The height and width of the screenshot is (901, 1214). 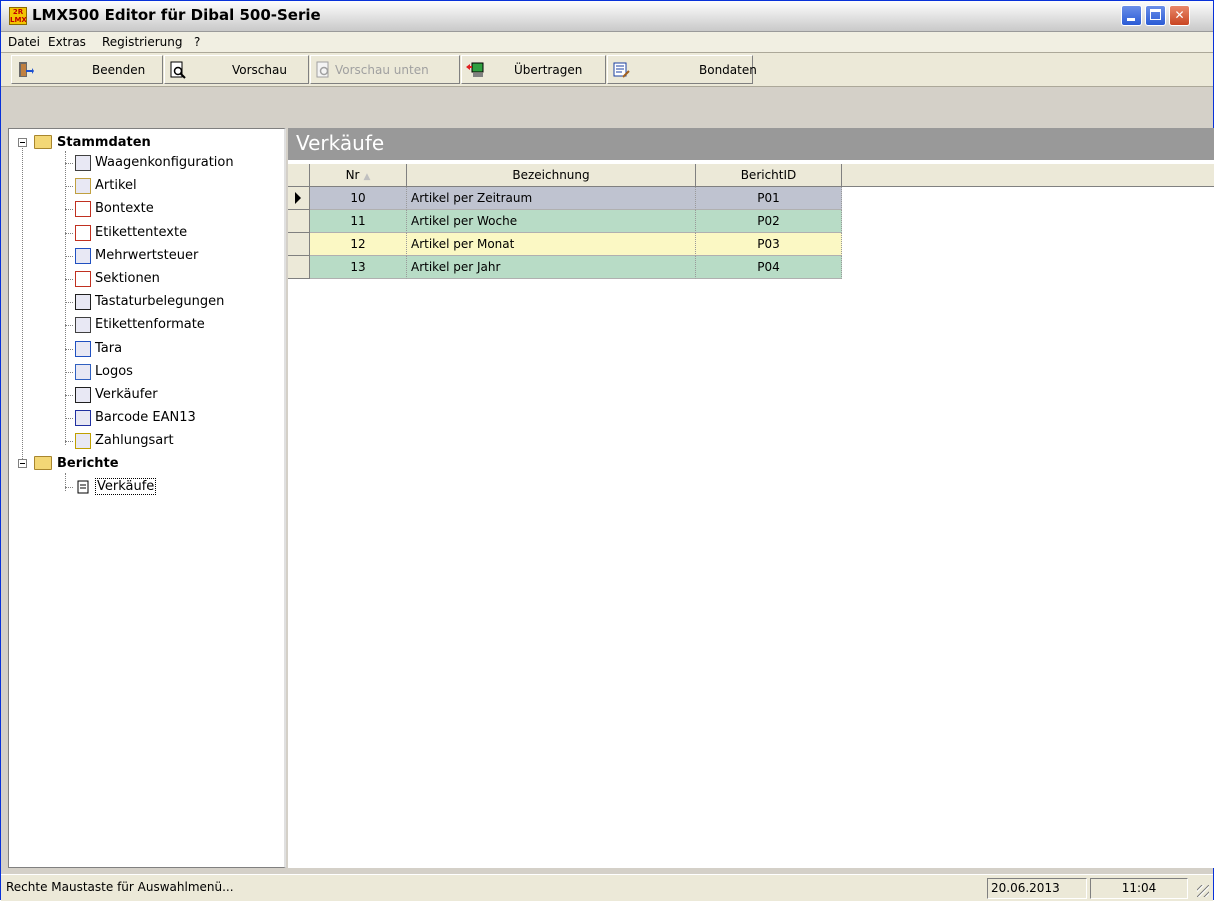 What do you see at coordinates (134, 441) in the screenshot?
I see `tree-item-label: Zahlungsart` at bounding box center [134, 441].